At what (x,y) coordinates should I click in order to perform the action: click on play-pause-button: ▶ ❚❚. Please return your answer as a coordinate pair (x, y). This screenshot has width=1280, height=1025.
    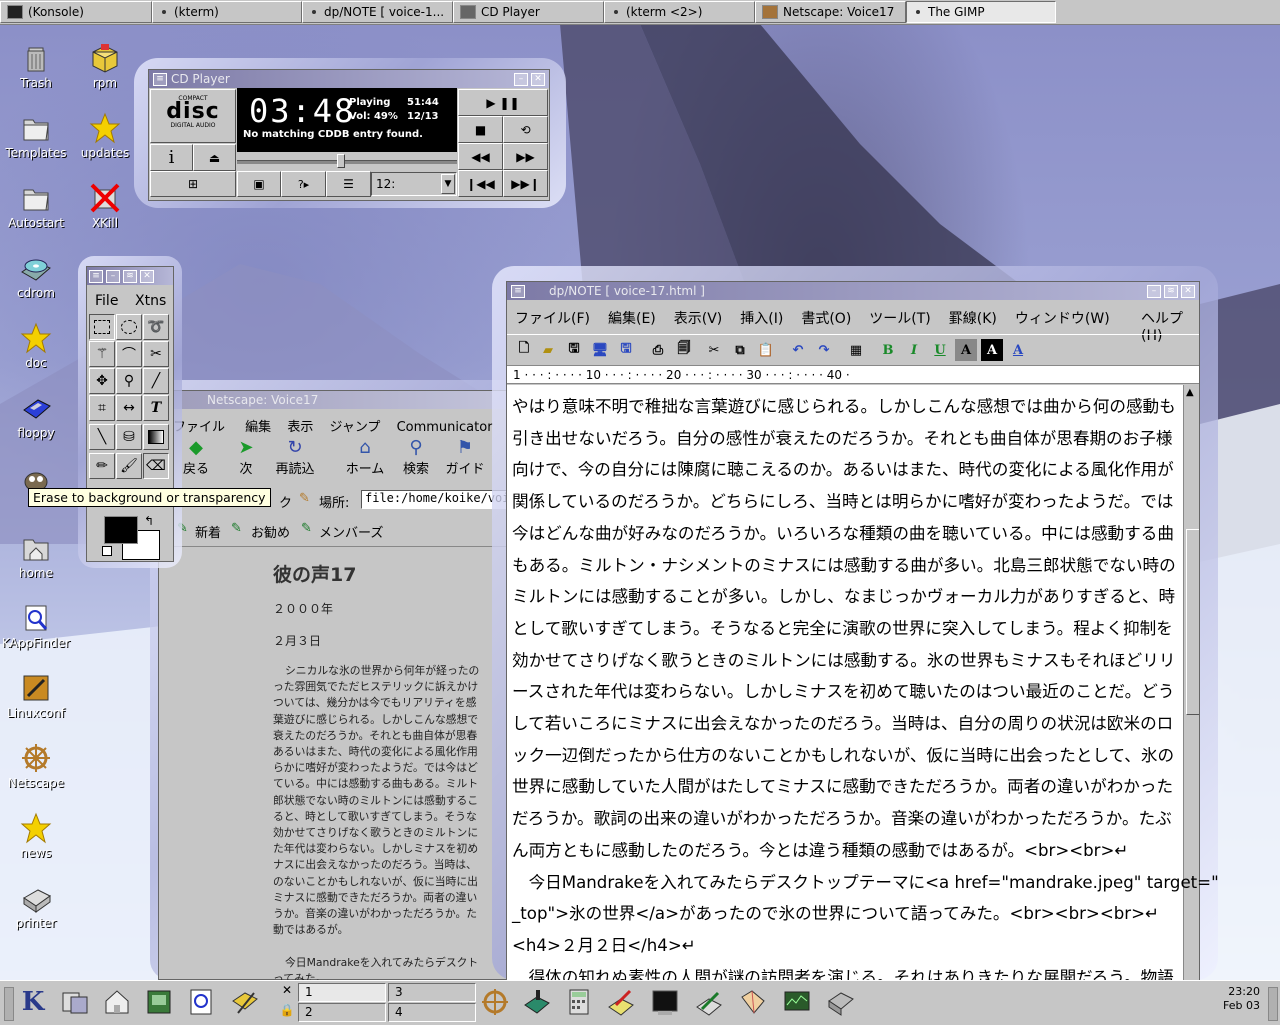
    Looking at the image, I should click on (503, 102).